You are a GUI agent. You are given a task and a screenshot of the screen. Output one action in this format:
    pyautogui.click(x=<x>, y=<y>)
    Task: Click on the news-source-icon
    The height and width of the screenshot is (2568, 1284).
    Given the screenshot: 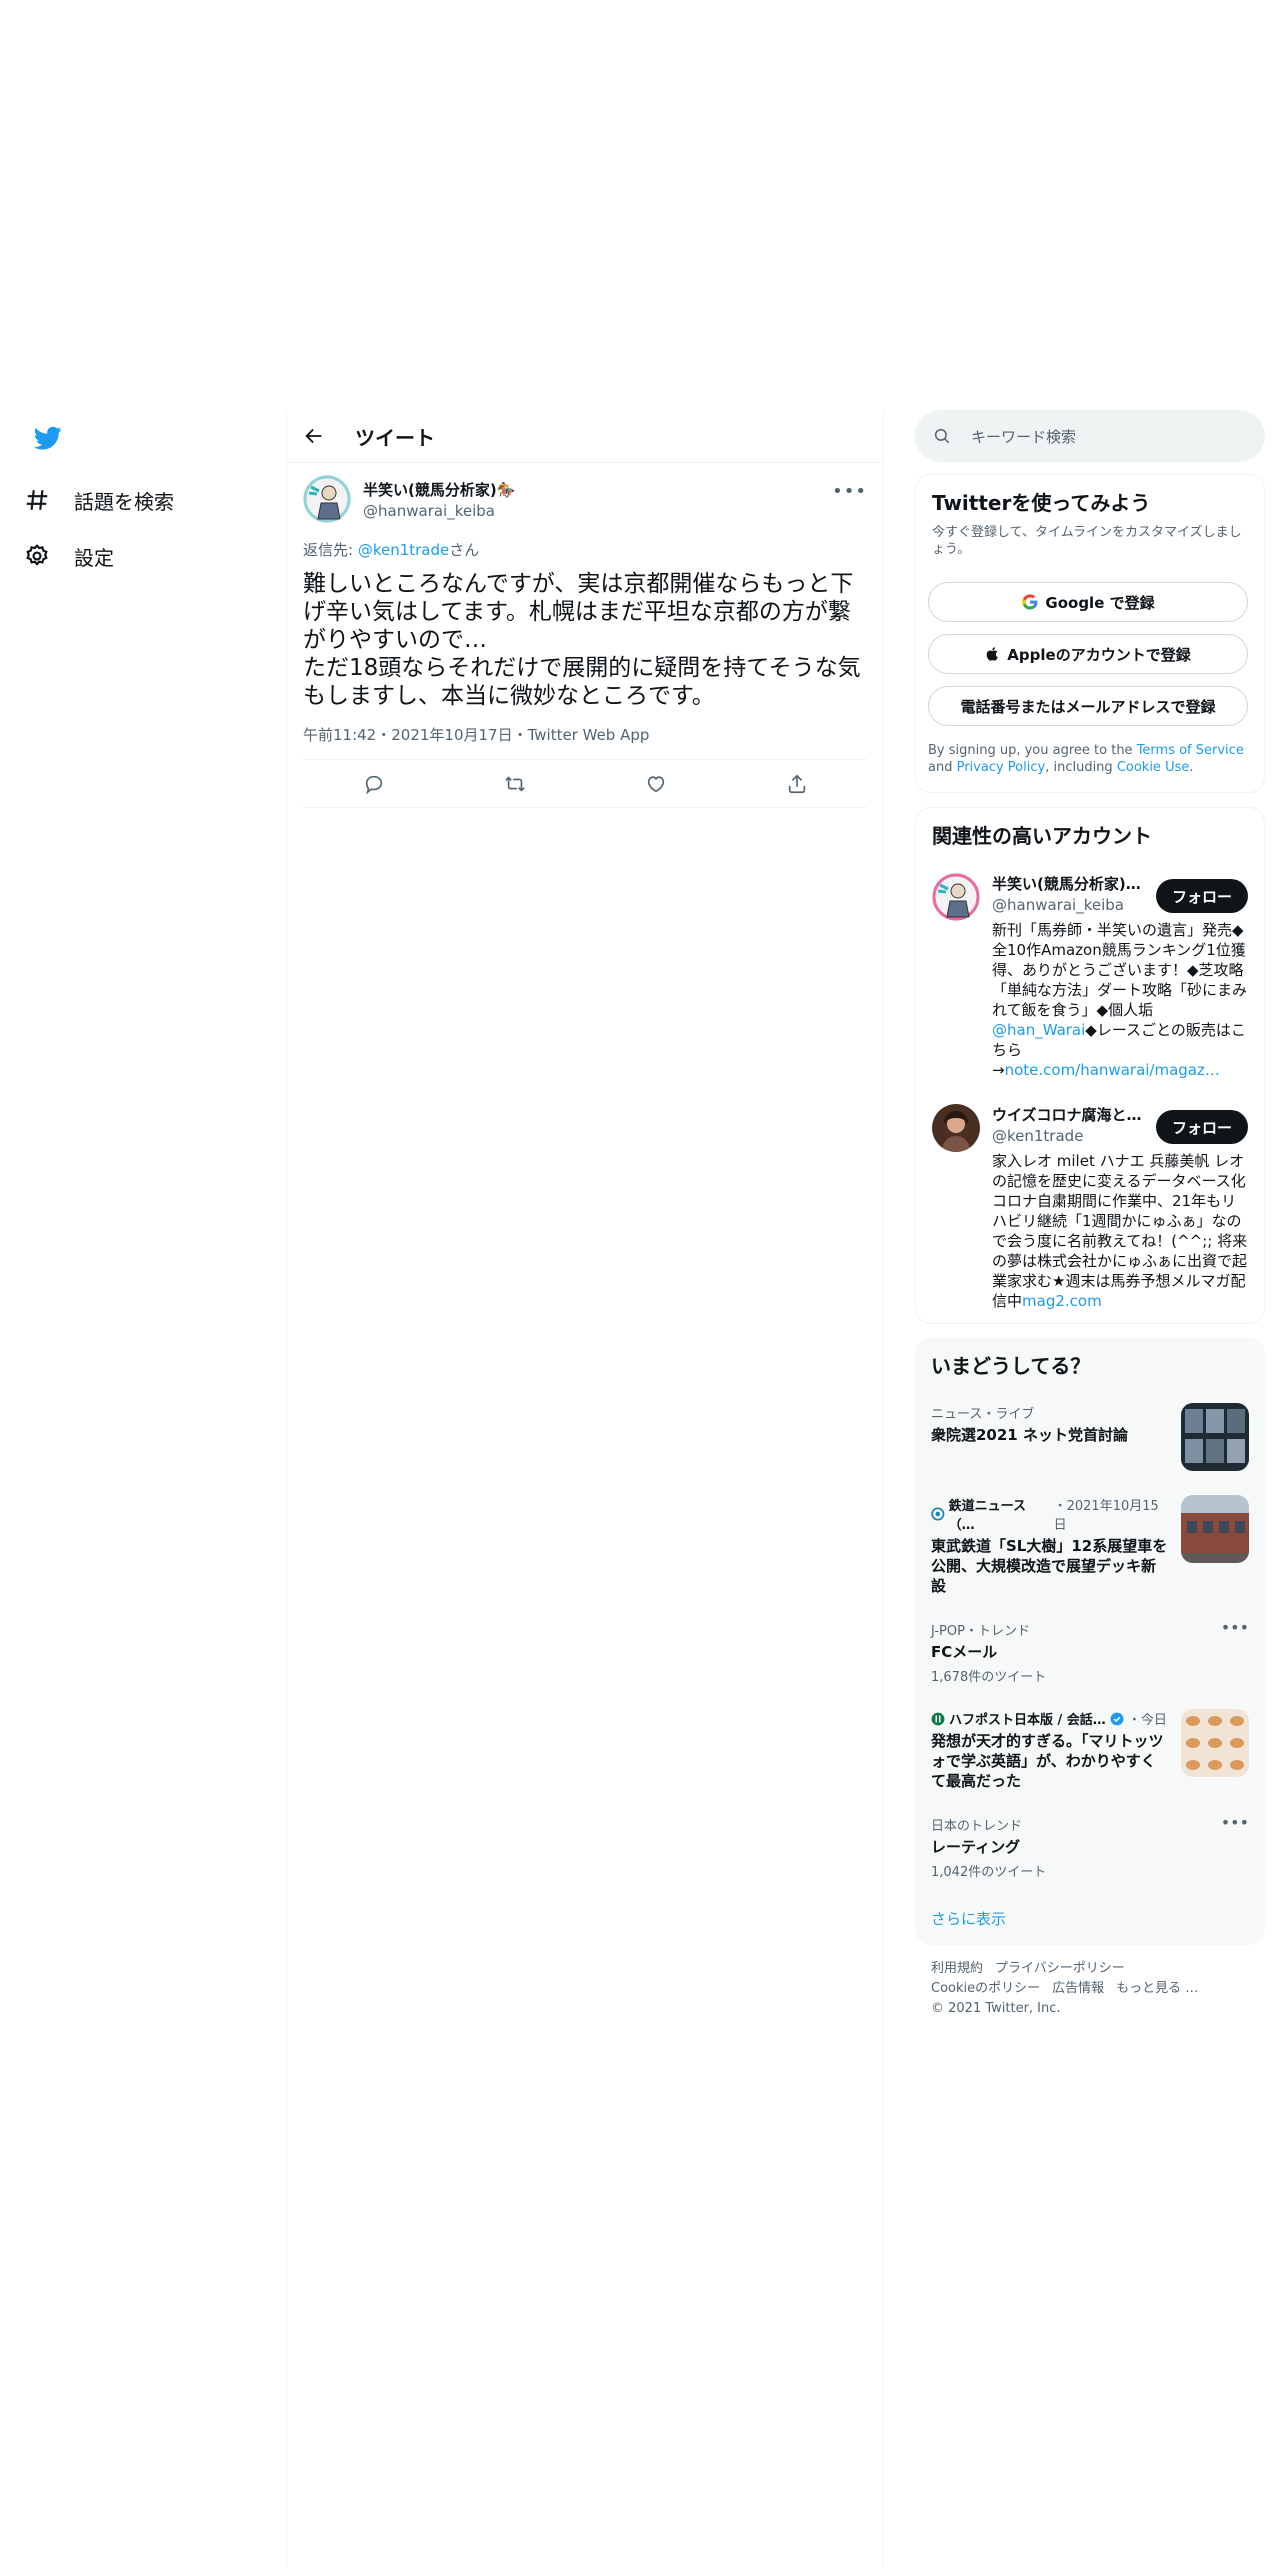 What is the action you would take?
    pyautogui.click(x=938, y=1514)
    